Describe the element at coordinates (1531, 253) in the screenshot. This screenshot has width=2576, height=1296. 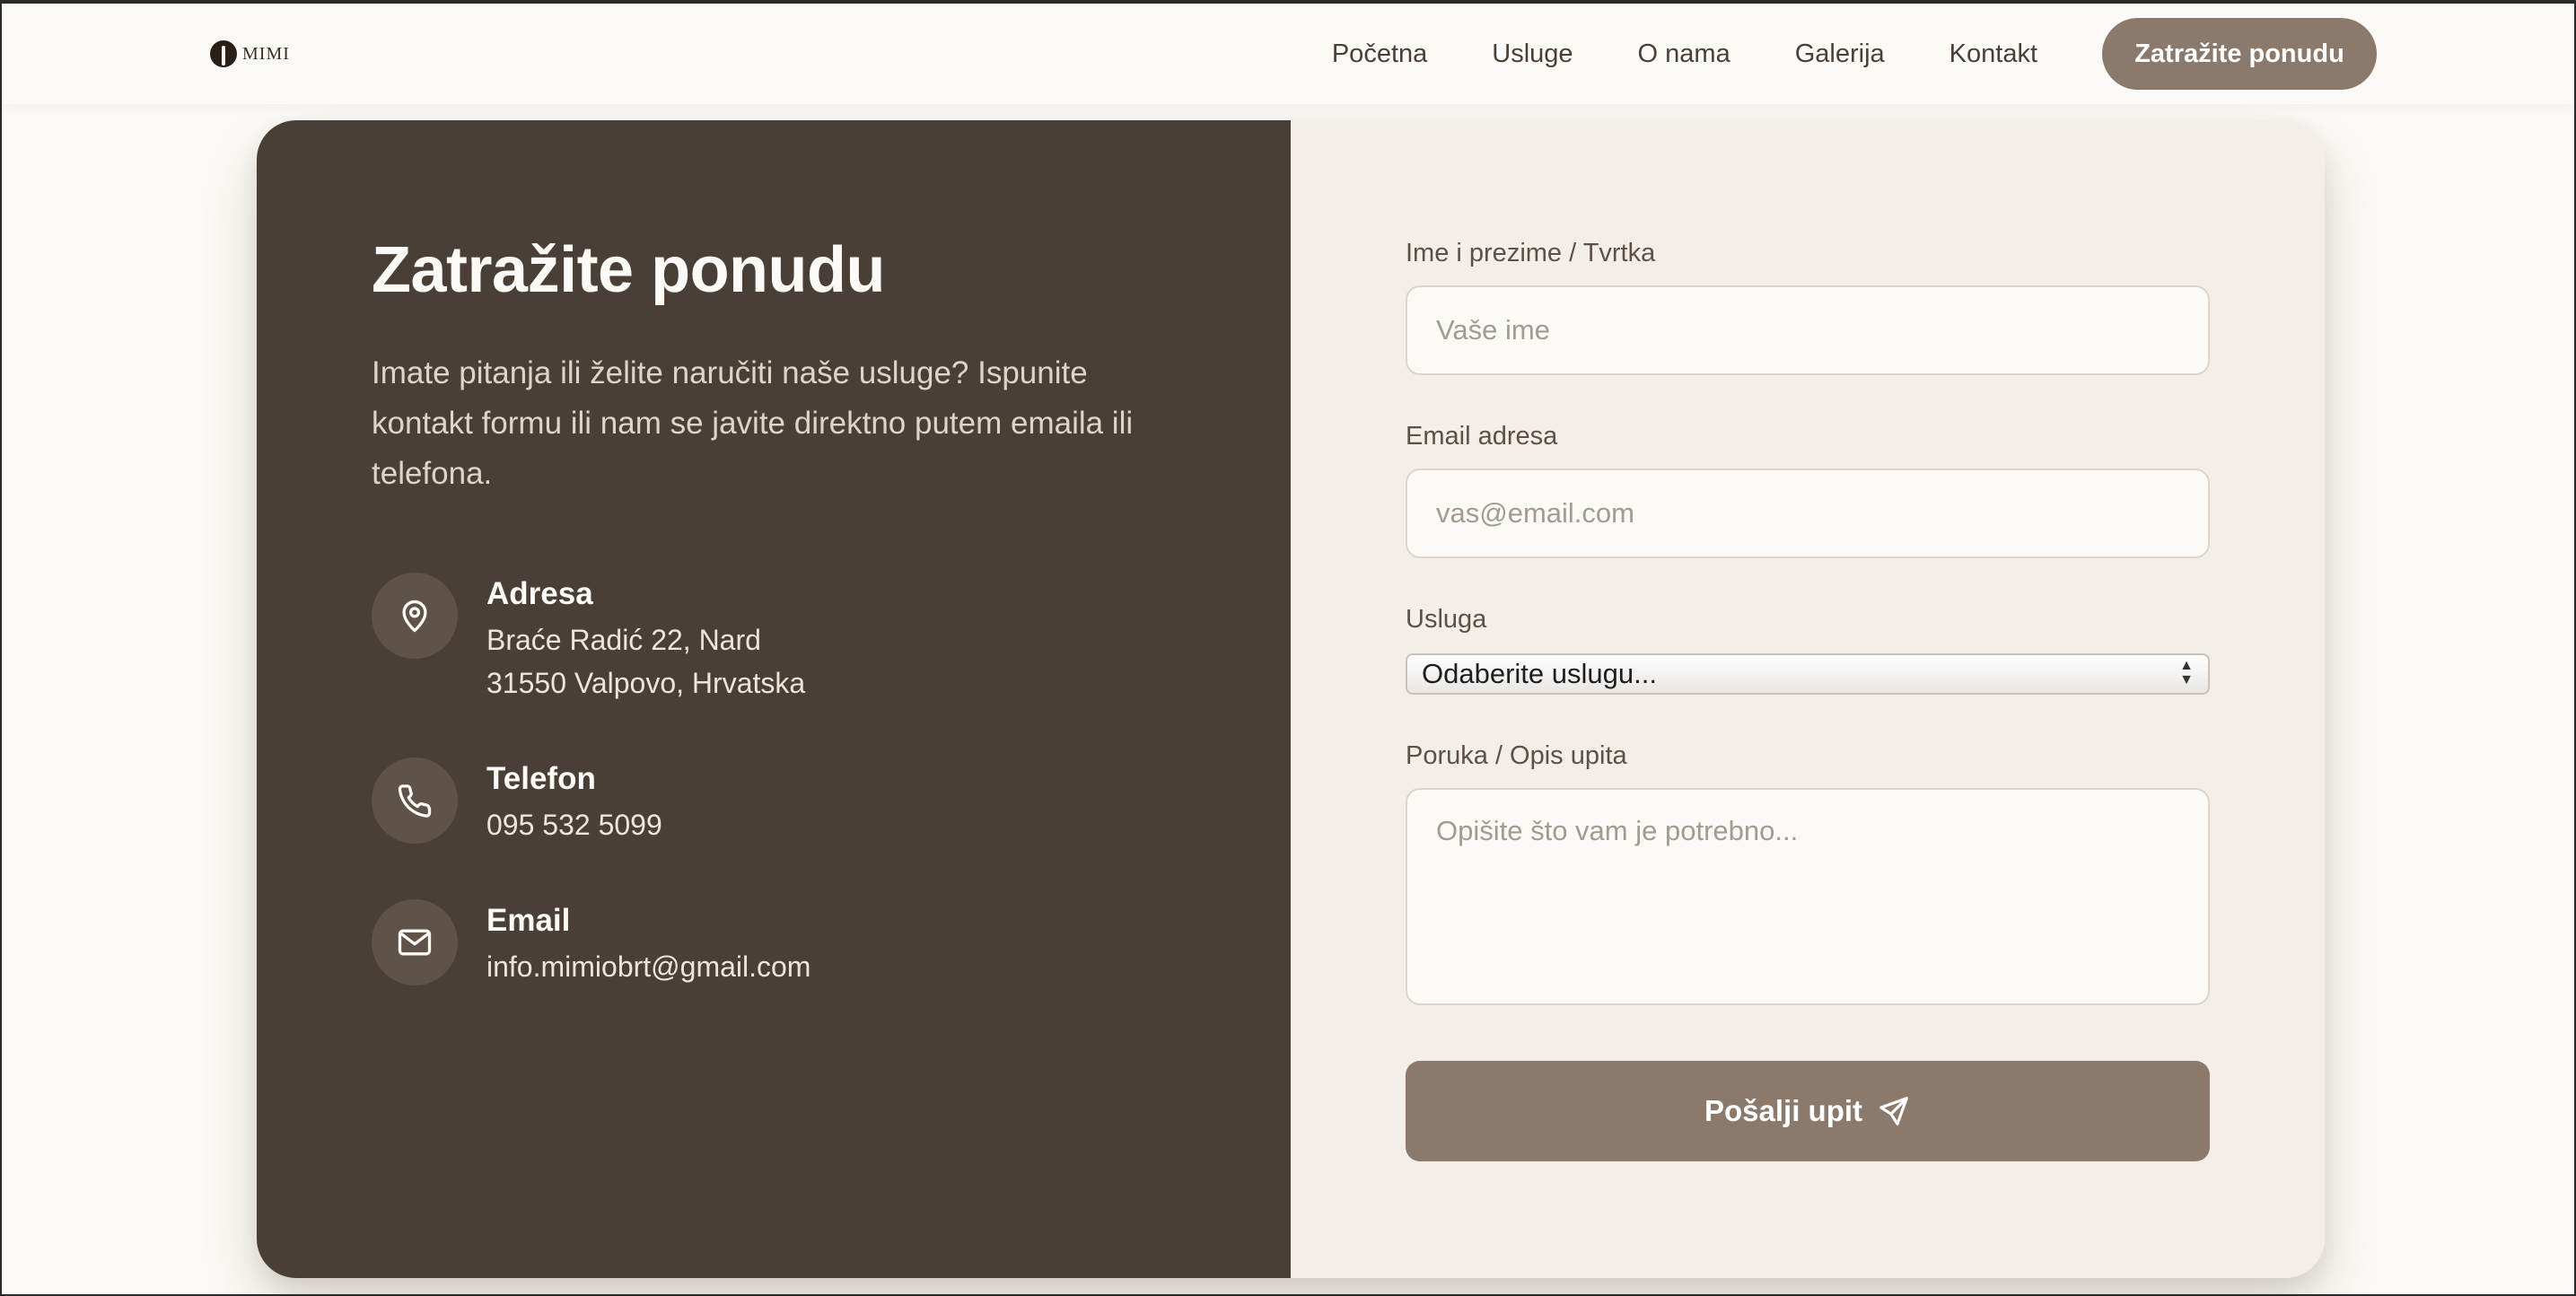
I see `name-label: Ime i prezime / Tvrtka` at that location.